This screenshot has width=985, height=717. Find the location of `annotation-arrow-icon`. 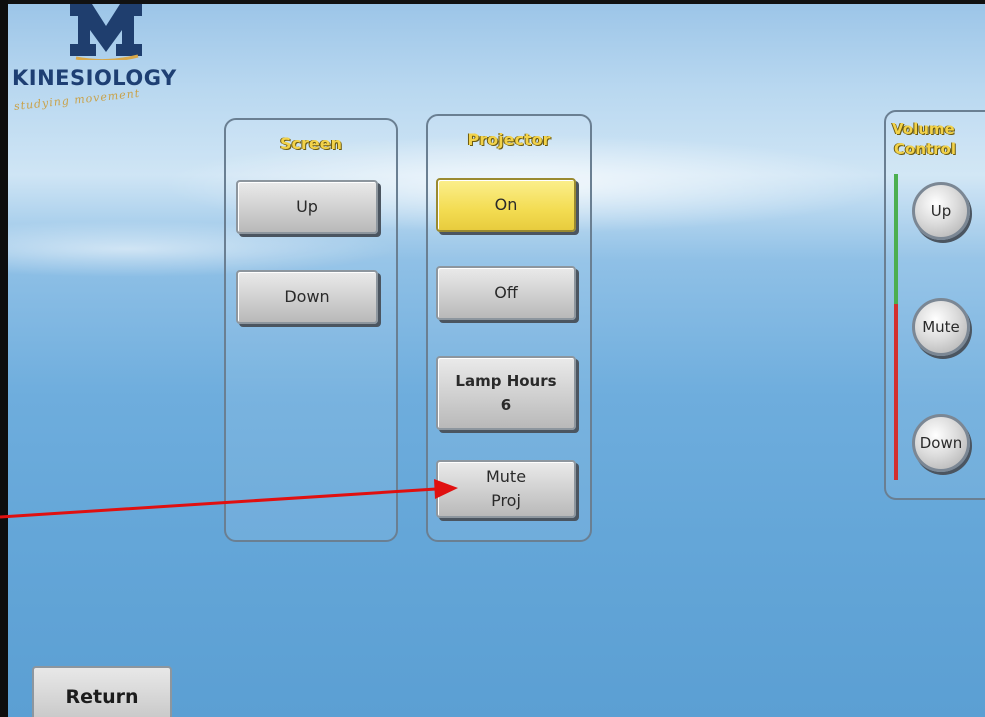

annotation-arrow-icon is located at coordinates (229, 499).